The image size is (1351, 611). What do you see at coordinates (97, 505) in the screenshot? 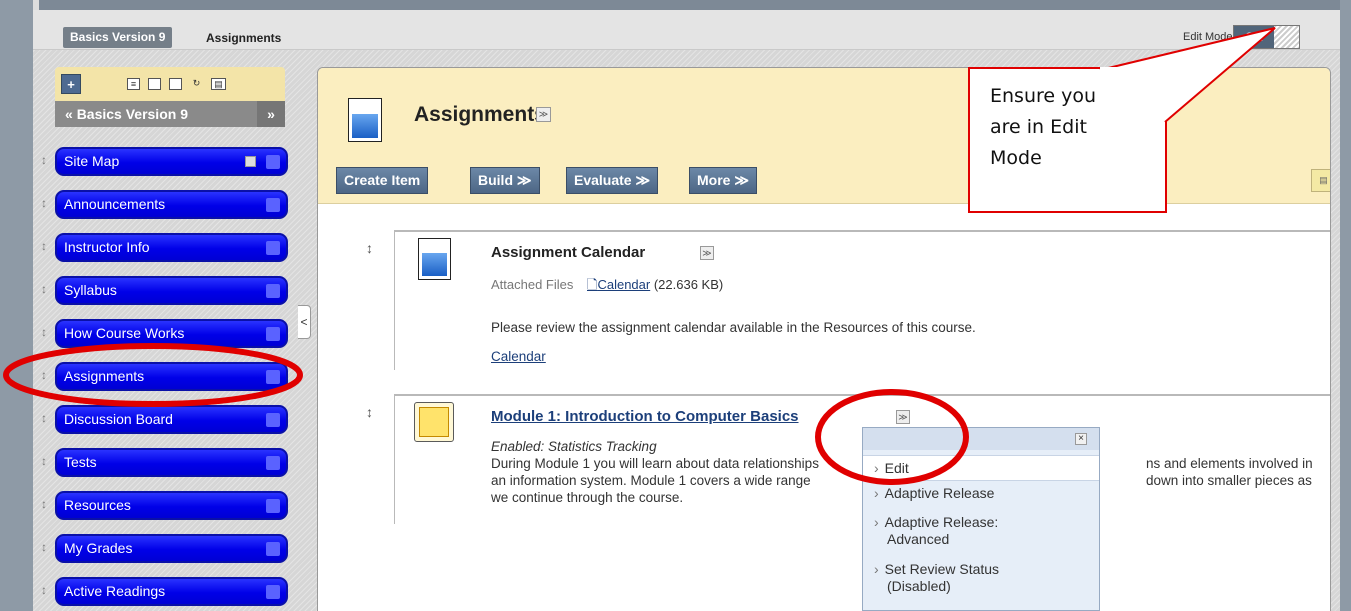
I see `menu-item-label: Resources` at bounding box center [97, 505].